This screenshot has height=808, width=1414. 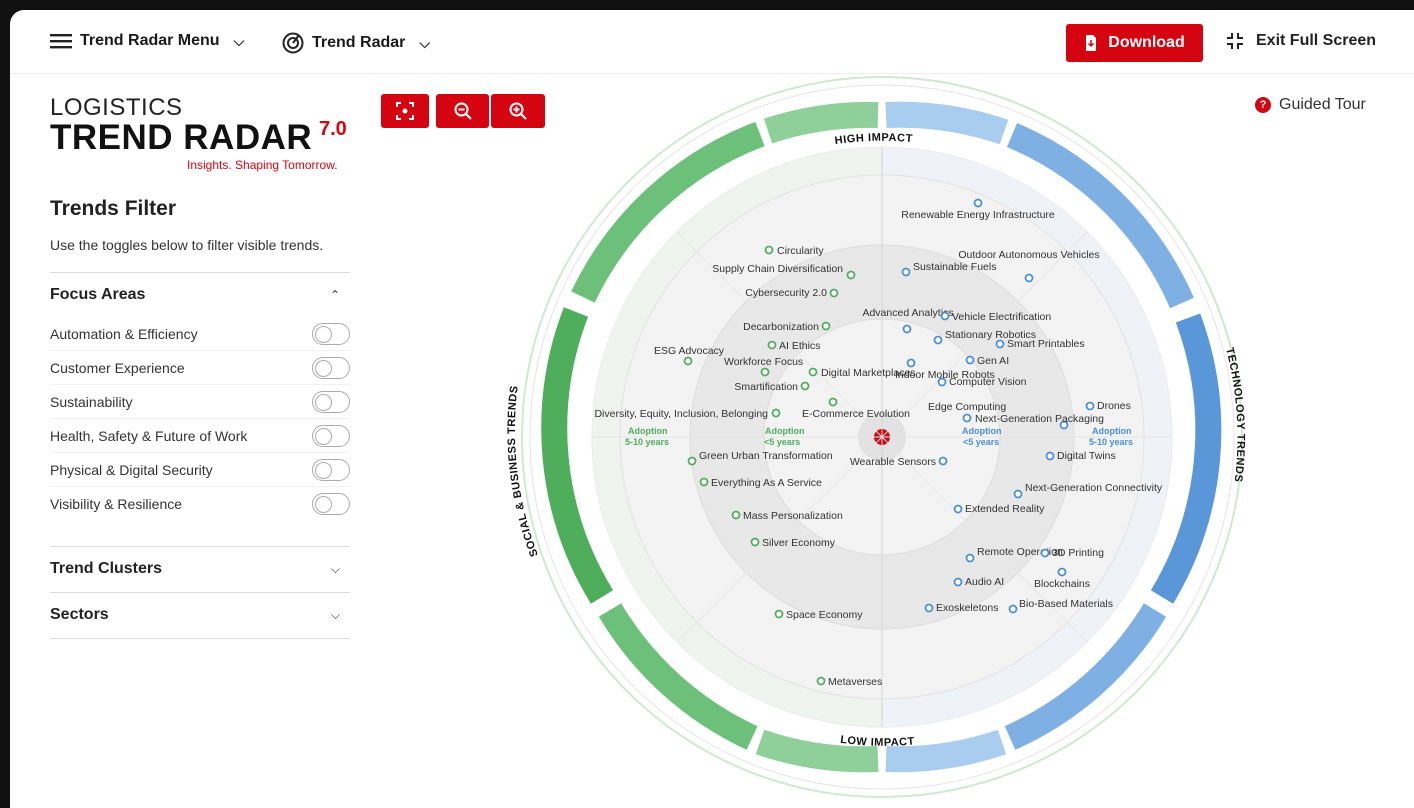 What do you see at coordinates (334, 295) in the screenshot?
I see `chevron-up-icon: ⌃` at bounding box center [334, 295].